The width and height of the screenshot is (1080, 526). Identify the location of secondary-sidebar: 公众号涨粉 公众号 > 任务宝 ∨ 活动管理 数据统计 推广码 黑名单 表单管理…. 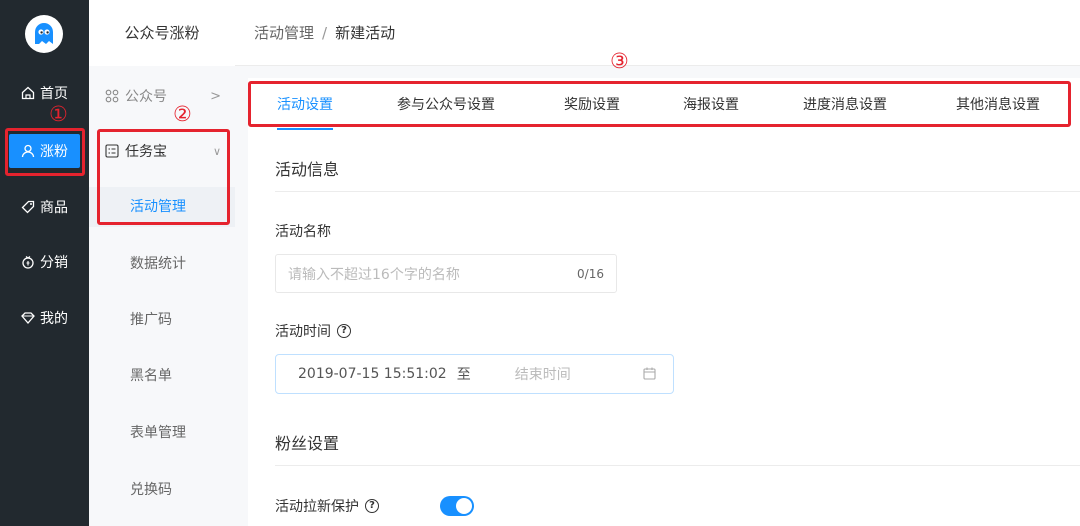
(162, 263).